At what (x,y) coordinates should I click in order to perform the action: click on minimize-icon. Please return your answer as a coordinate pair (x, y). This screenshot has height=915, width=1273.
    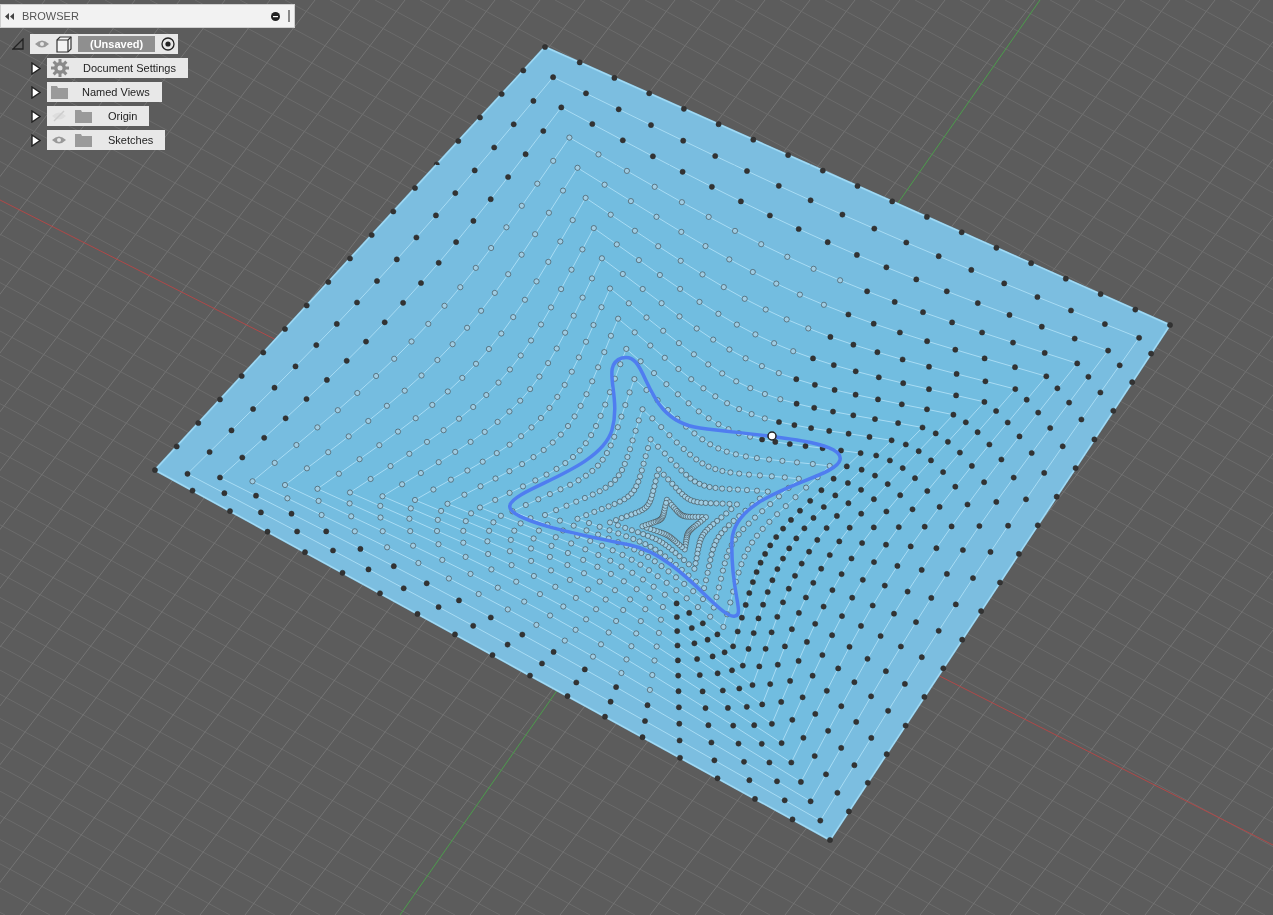
    Looking at the image, I should click on (275, 16).